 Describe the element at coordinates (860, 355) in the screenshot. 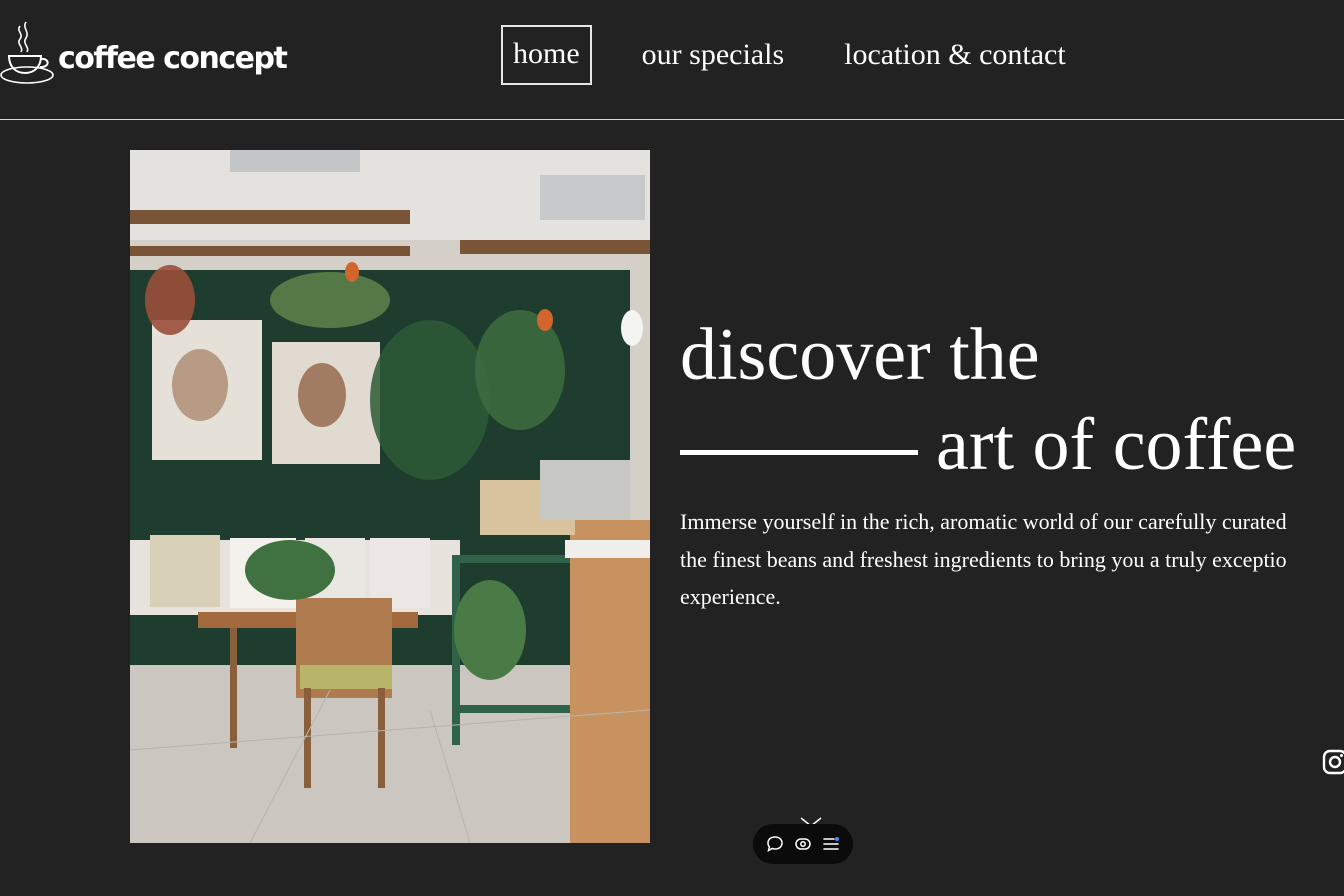

I see `hero-title-line-1: discover the` at that location.